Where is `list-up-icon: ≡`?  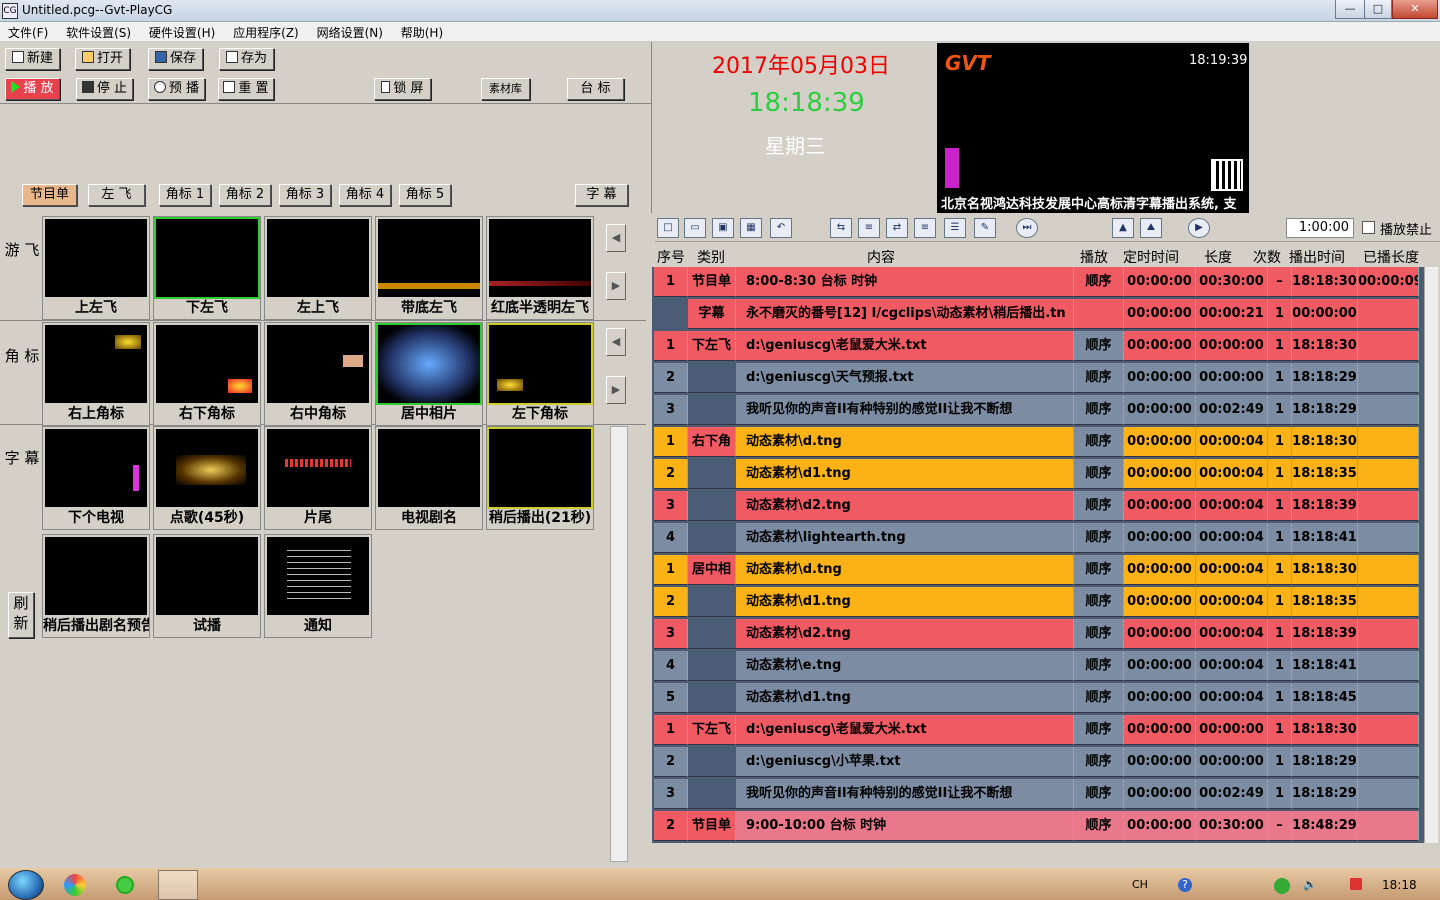 list-up-icon: ≡ is located at coordinates (925, 228).